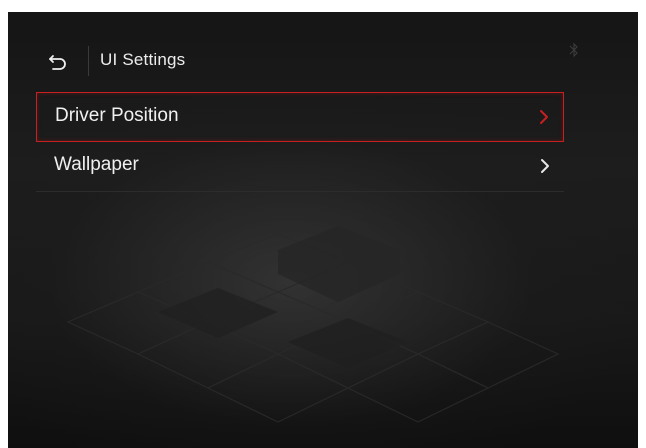 The image size is (646, 448). Describe the element at coordinates (117, 115) in the screenshot. I see `menu-item-label: Driver Position` at that location.